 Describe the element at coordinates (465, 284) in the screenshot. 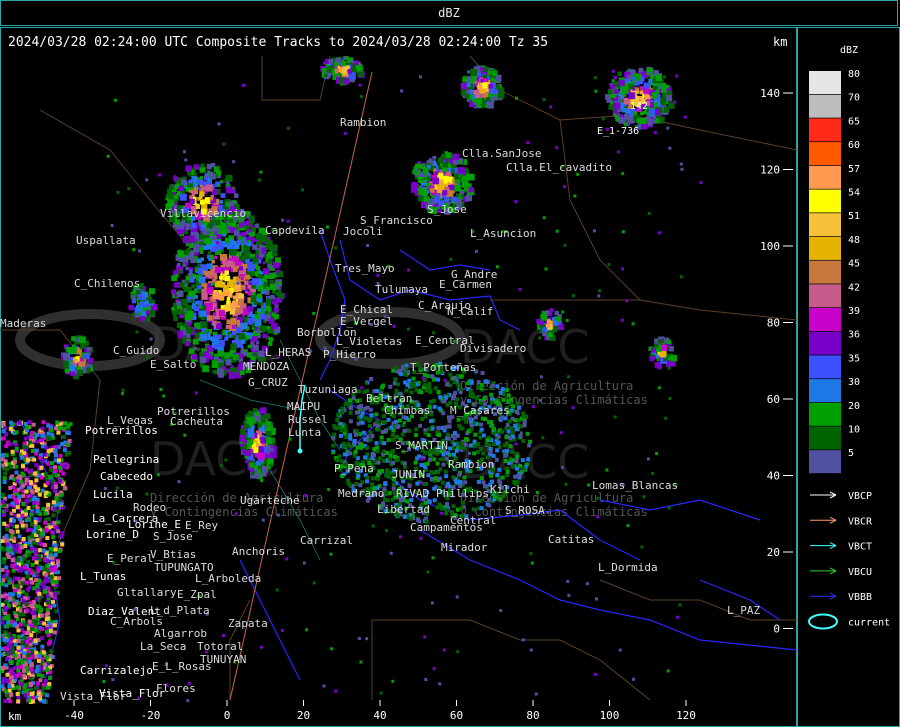

I see `place-label: E_Carmen` at that location.